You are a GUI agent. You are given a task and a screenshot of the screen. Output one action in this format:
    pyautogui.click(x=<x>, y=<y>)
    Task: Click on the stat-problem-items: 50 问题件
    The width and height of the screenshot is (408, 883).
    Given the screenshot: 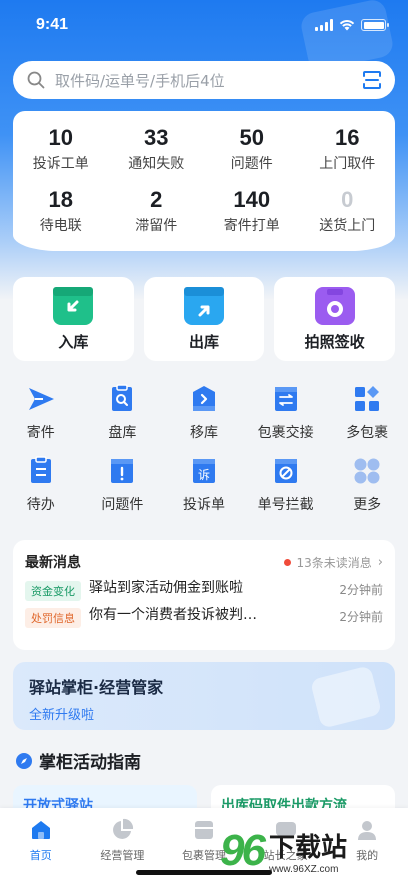 What is the action you would take?
    pyautogui.click(x=252, y=156)
    